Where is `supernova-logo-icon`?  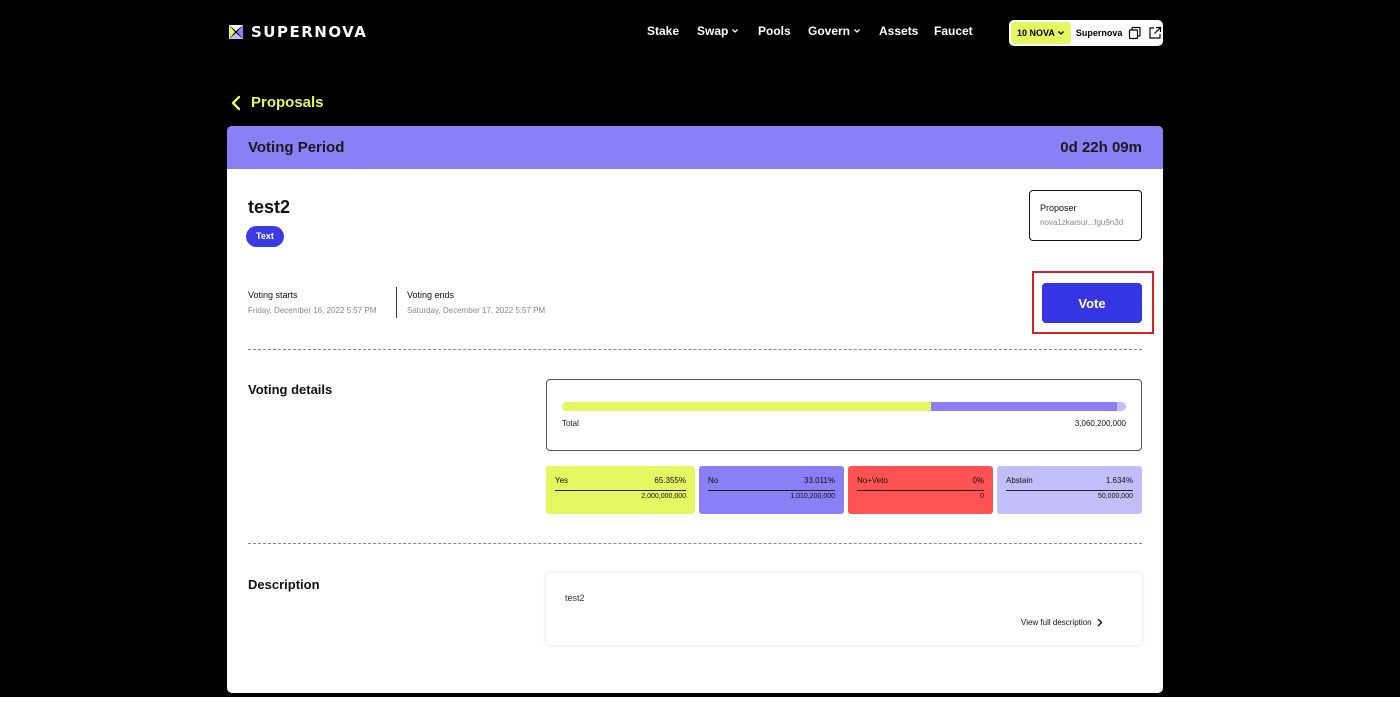 supernova-logo-icon is located at coordinates (236, 32).